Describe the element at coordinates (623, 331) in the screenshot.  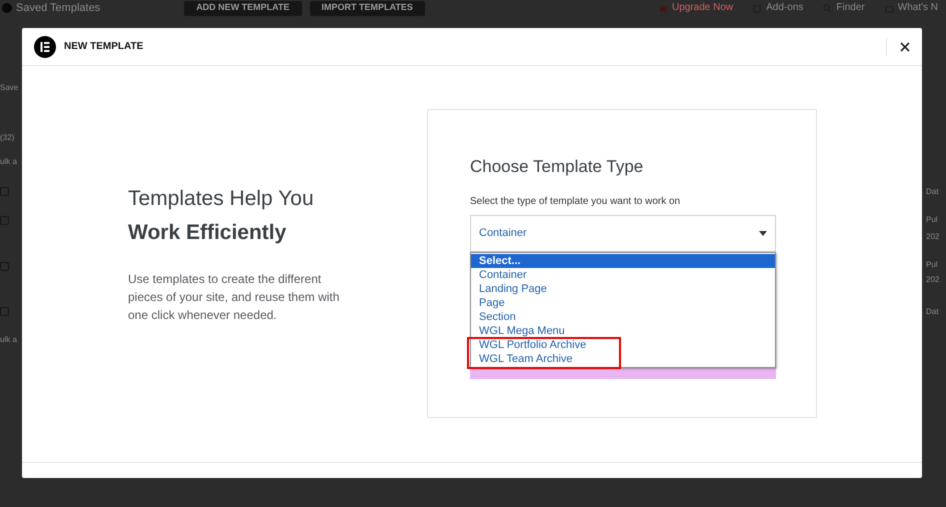
I see `dropdown-option: WGL Mega Menu` at that location.